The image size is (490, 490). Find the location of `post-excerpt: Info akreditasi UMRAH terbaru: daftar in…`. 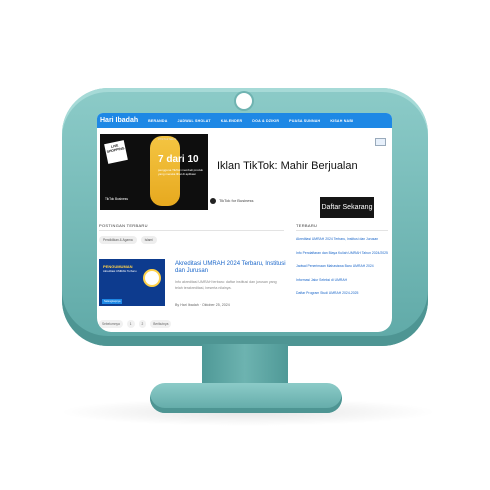

post-excerpt: Info akreditasi UMRAH terbaru: daftar in… is located at coordinates (226, 285).